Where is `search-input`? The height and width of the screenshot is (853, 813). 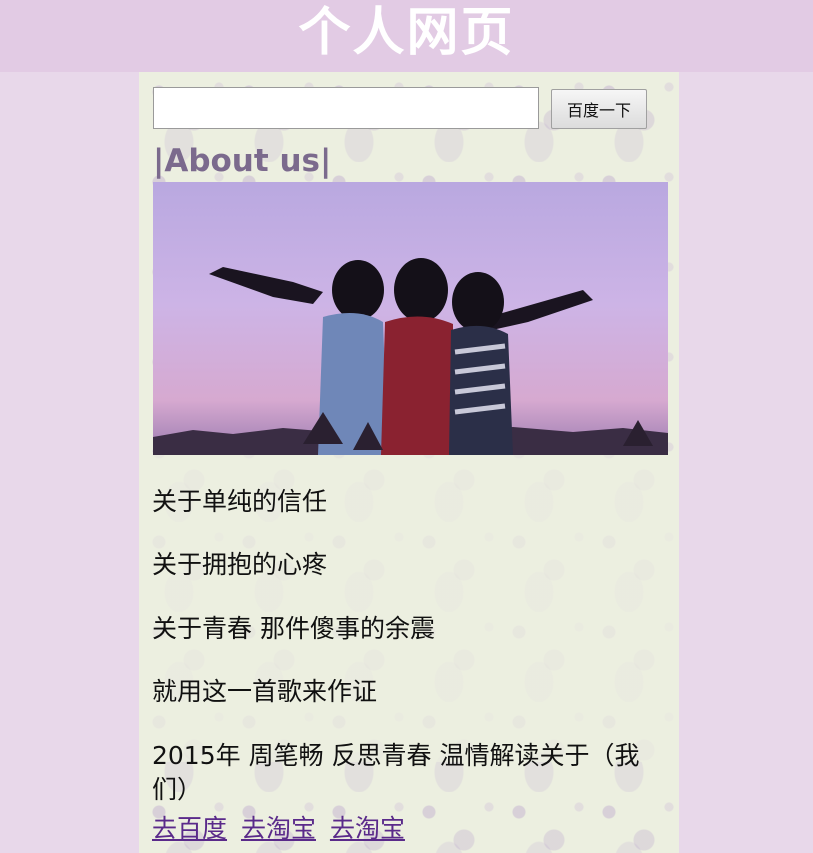 search-input is located at coordinates (346, 108).